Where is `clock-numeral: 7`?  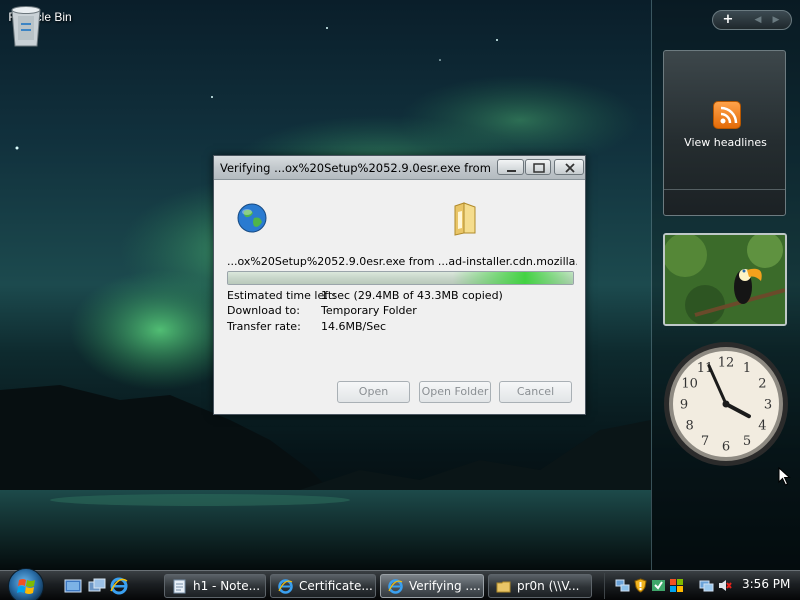 clock-numeral: 7 is located at coordinates (705, 441).